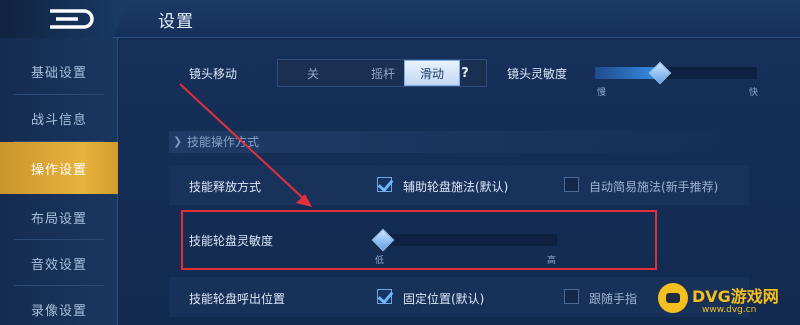 Image resolution: width=800 pixels, height=325 pixels. What do you see at coordinates (213, 74) in the screenshot?
I see `camera-move-label: 镜头移动` at bounding box center [213, 74].